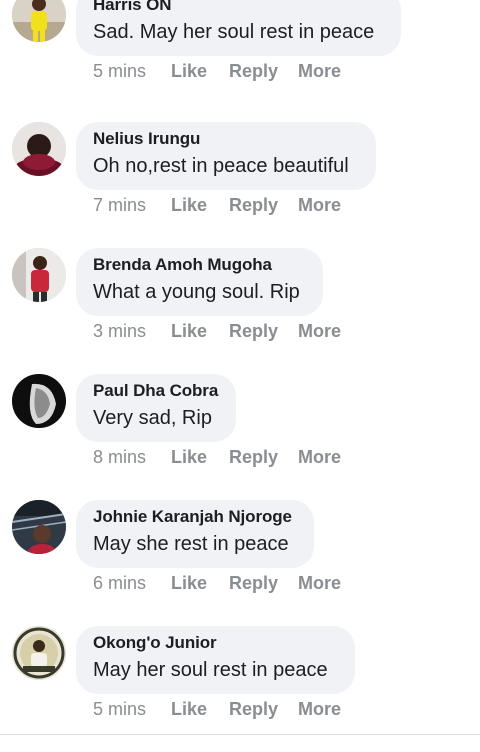  What do you see at coordinates (155, 643) in the screenshot?
I see `comment-author: Okong'o Junior` at bounding box center [155, 643].